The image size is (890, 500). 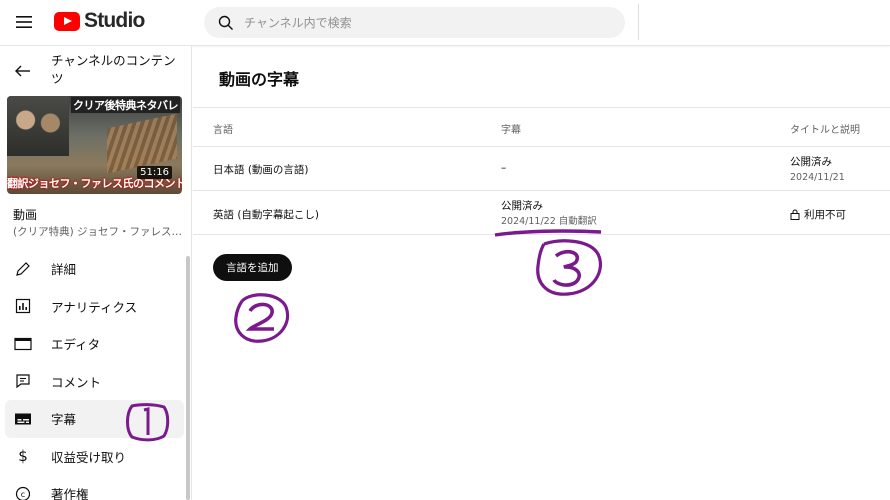 I want to click on nav-label: 収益受け取り, so click(x=89, y=457).